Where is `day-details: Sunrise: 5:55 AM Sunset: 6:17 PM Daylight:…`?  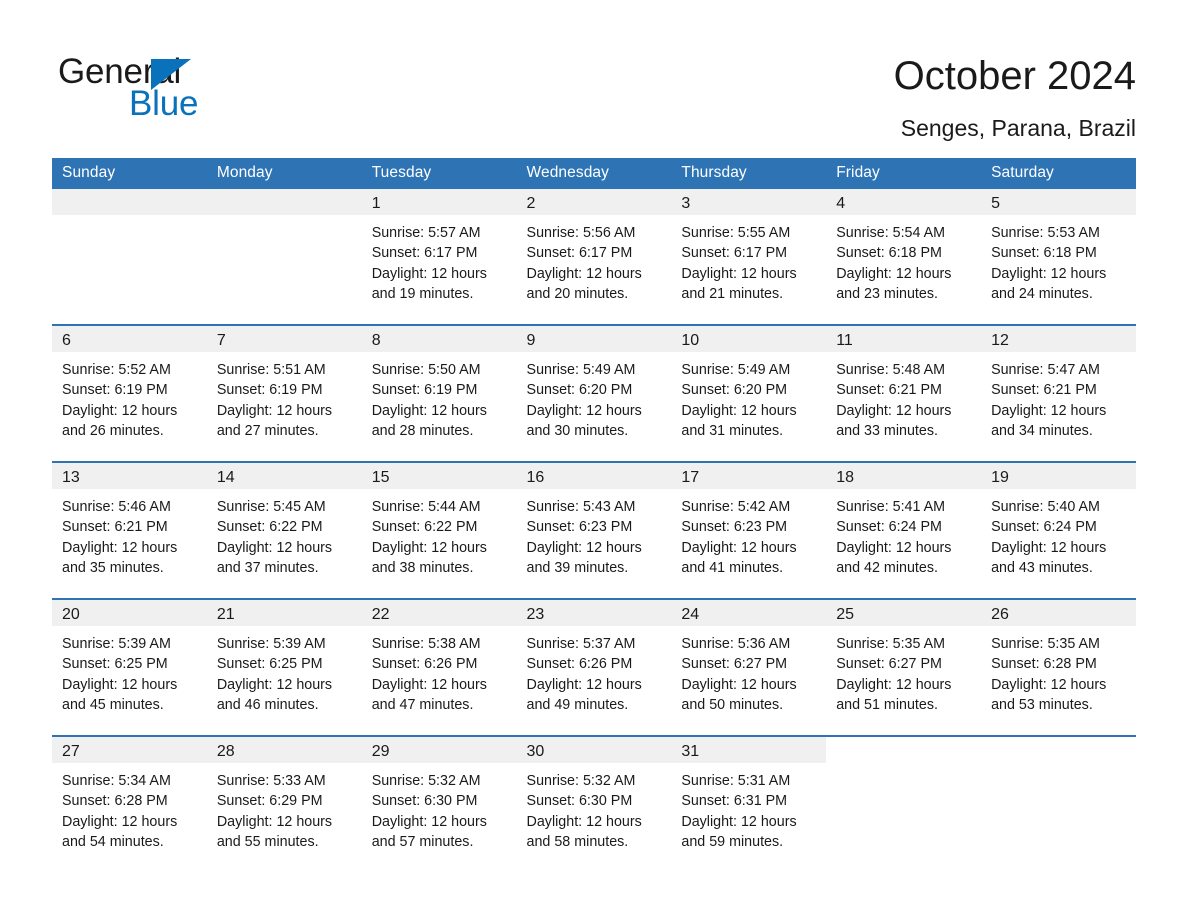 day-details: Sunrise: 5:55 AM Sunset: 6:17 PM Daylight:… is located at coordinates (748, 259).